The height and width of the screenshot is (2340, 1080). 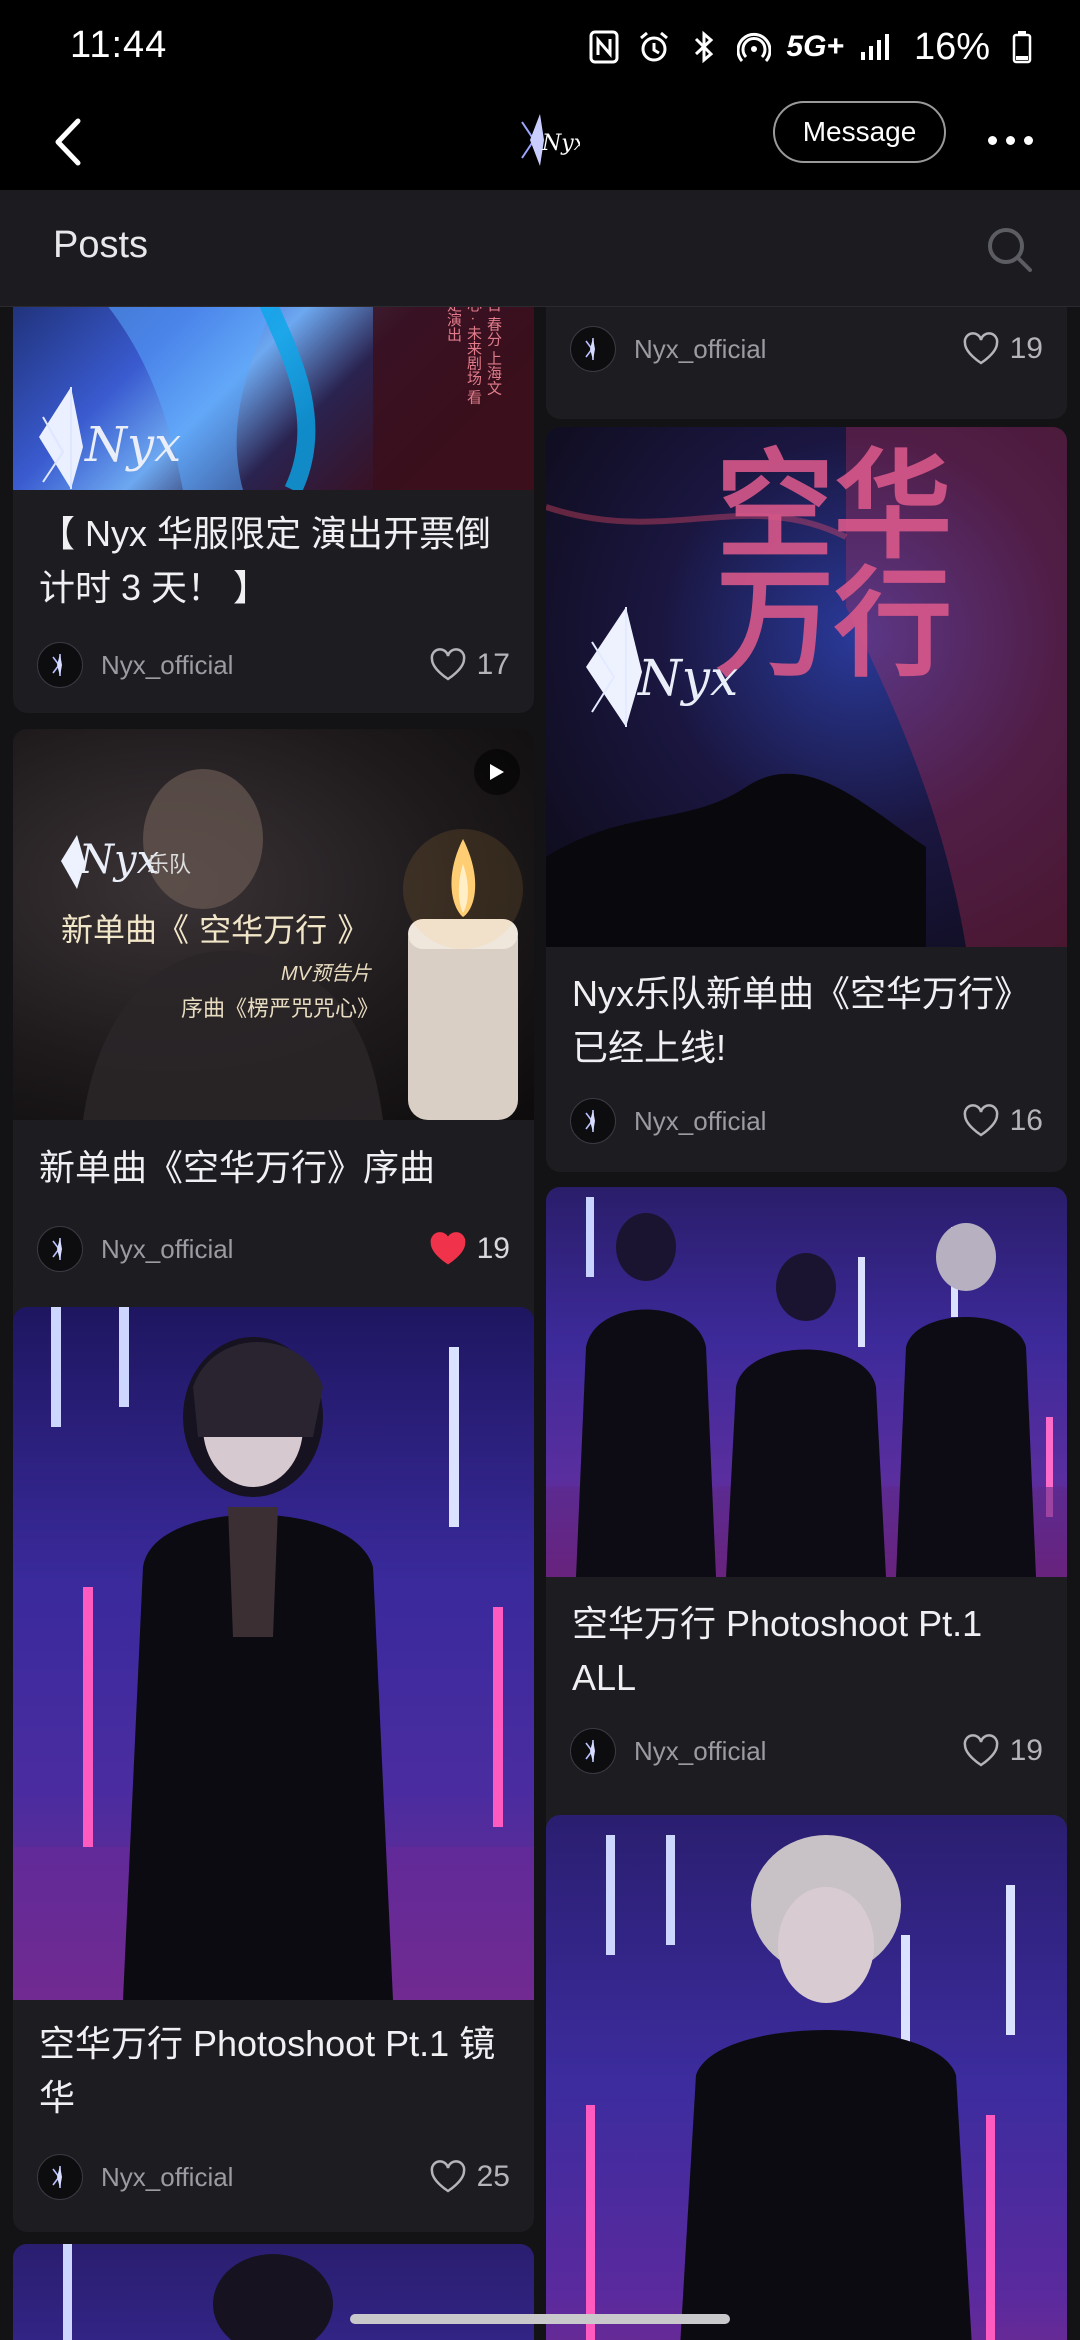 I want to click on bluetooth-icon, so click(x=704, y=47).